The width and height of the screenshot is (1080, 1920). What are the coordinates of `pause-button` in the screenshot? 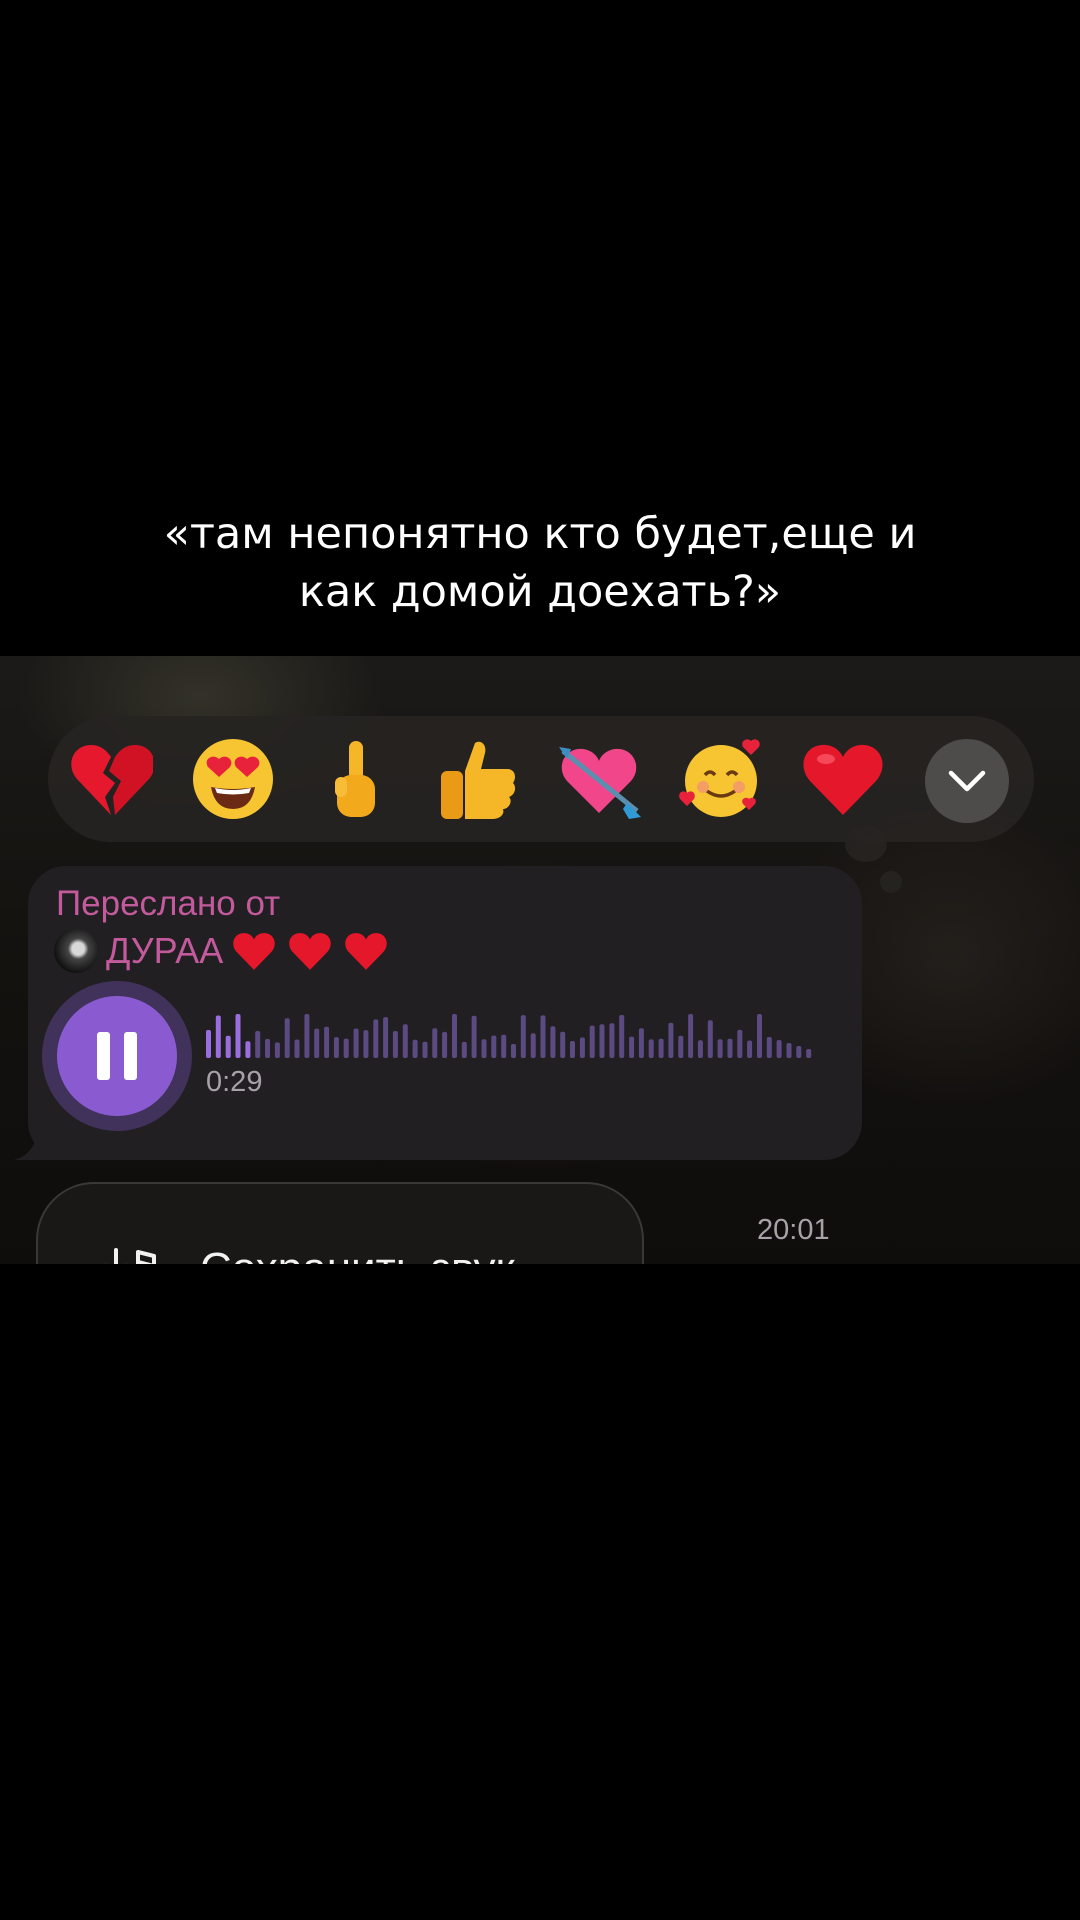 It's located at (117, 1056).